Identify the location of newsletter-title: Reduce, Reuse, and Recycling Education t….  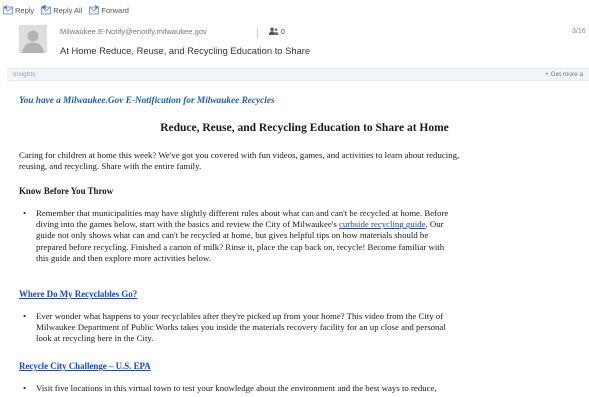
(304, 128).